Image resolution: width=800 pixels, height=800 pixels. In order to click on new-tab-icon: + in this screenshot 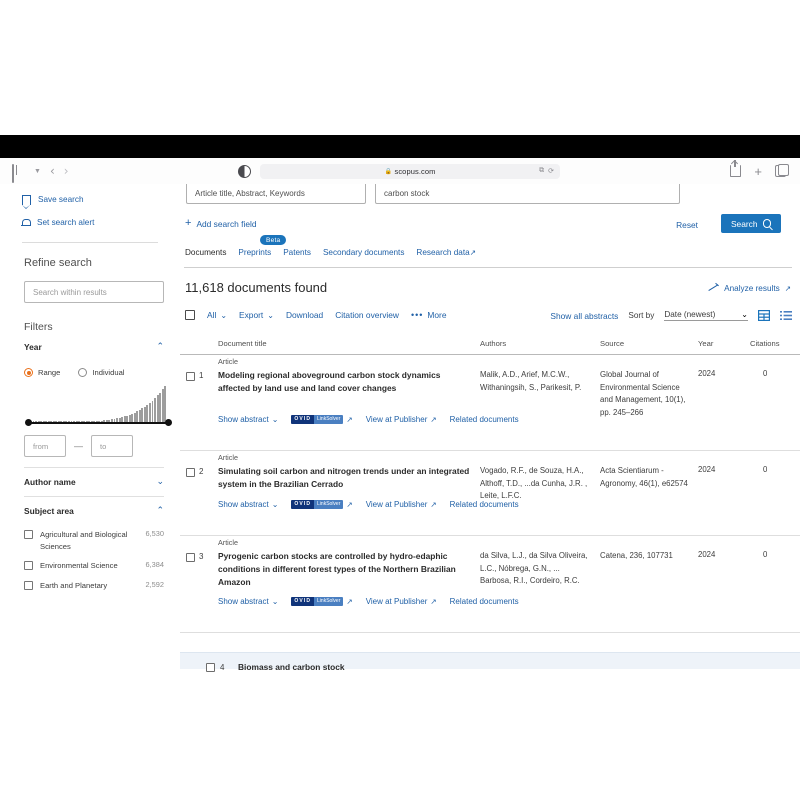, I will do `click(758, 171)`.